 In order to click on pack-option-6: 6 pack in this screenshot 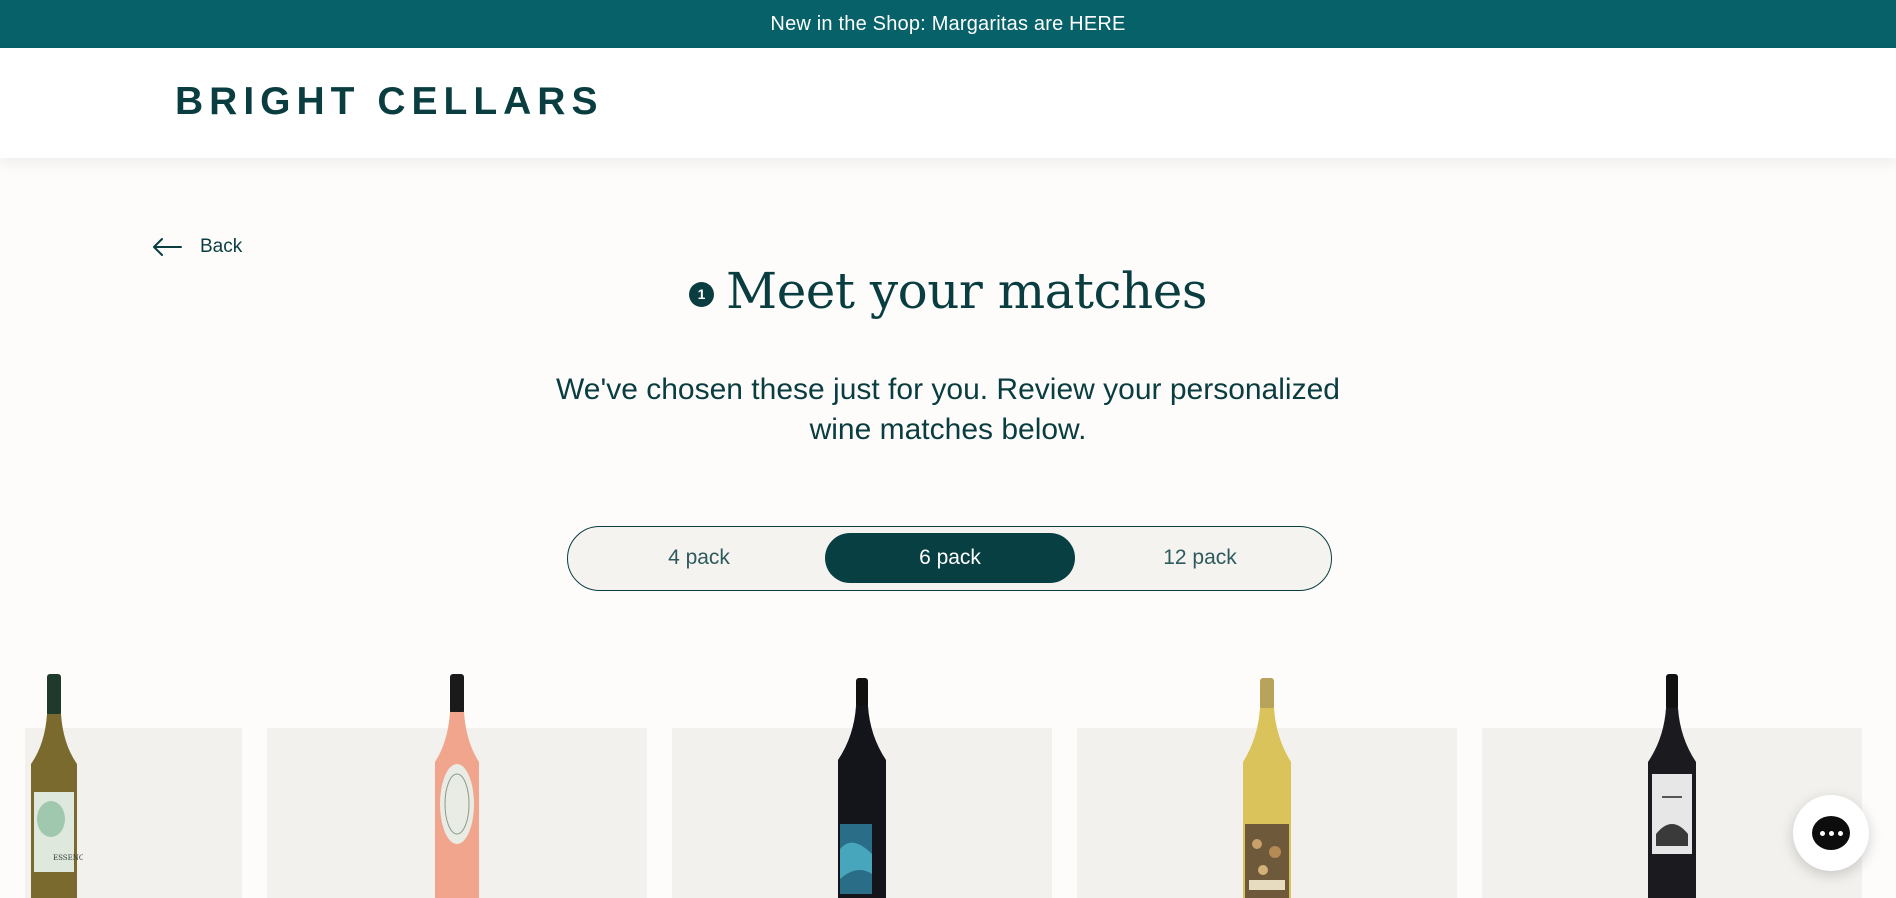, I will do `click(950, 558)`.